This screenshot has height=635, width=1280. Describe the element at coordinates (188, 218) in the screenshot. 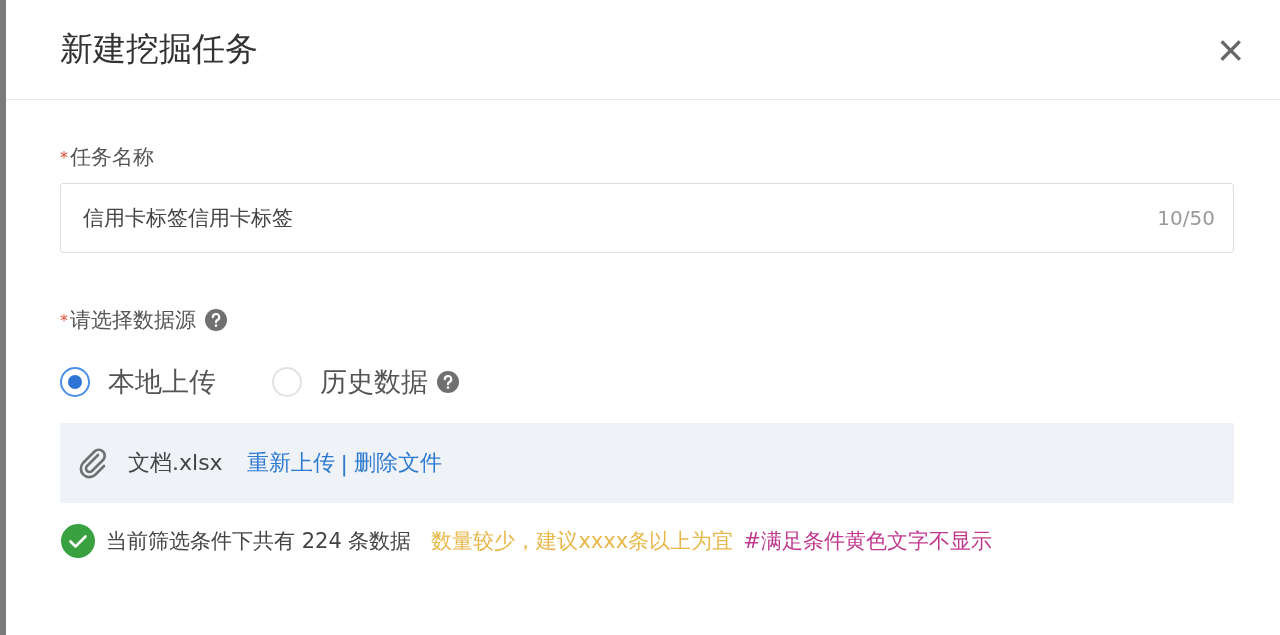

I see `field-value: 信用卡标签信用卡标签` at that location.